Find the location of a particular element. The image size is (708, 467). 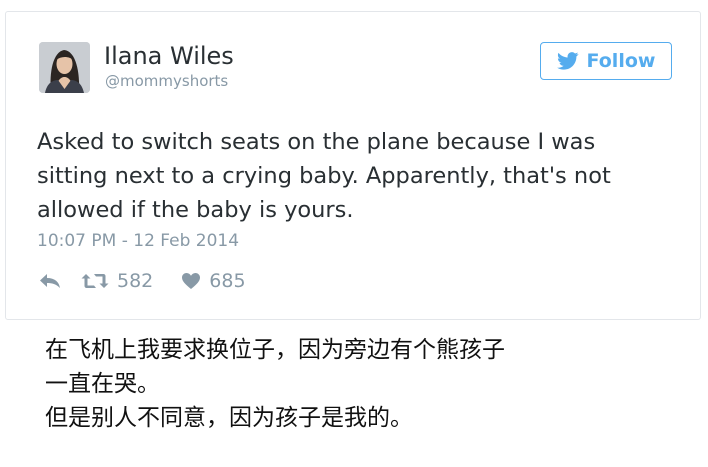

avatar is located at coordinates (64, 67).